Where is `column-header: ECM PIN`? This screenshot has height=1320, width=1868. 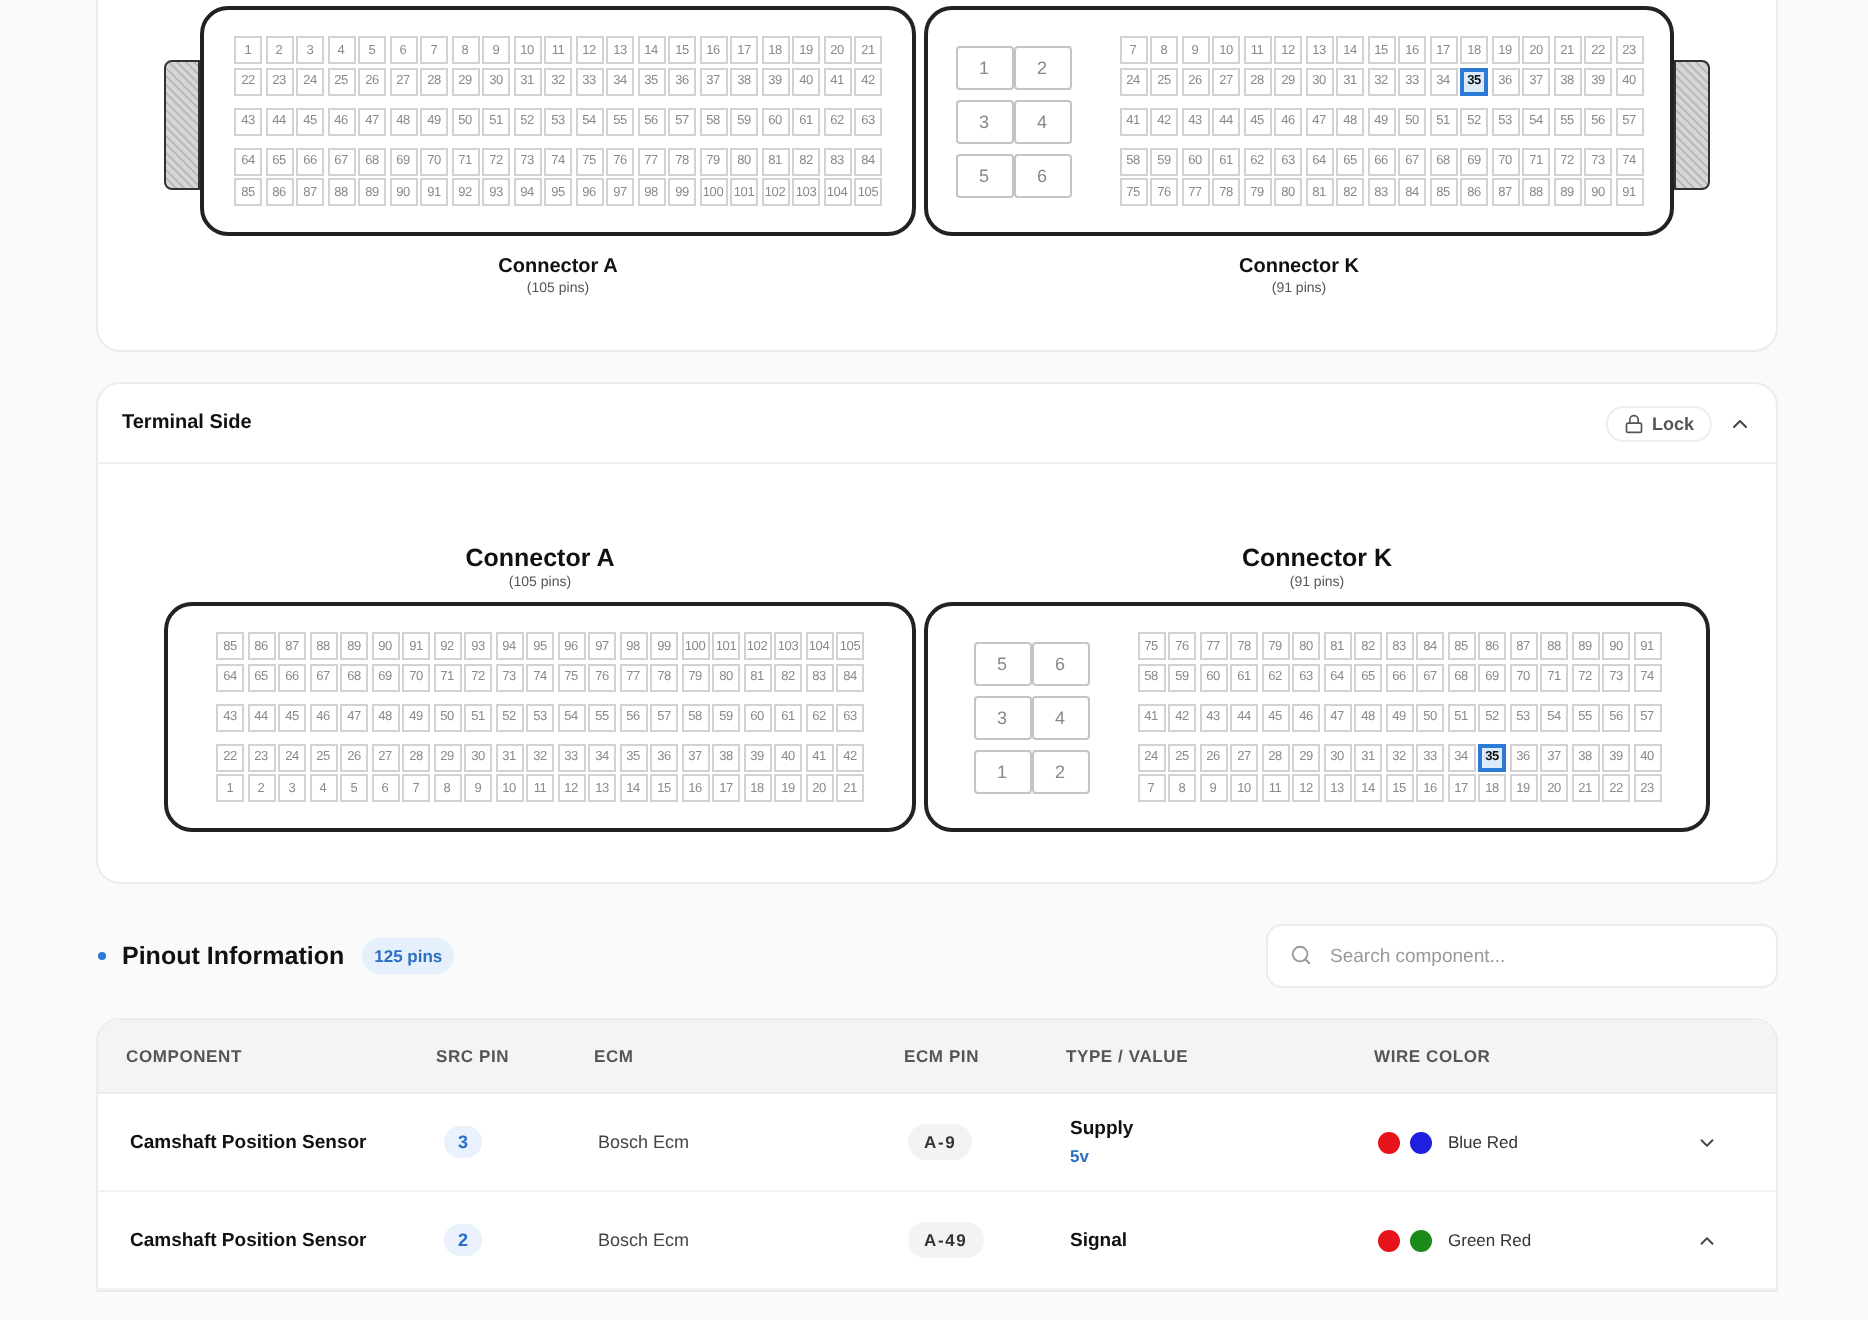 column-header: ECM PIN is located at coordinates (943, 1056).